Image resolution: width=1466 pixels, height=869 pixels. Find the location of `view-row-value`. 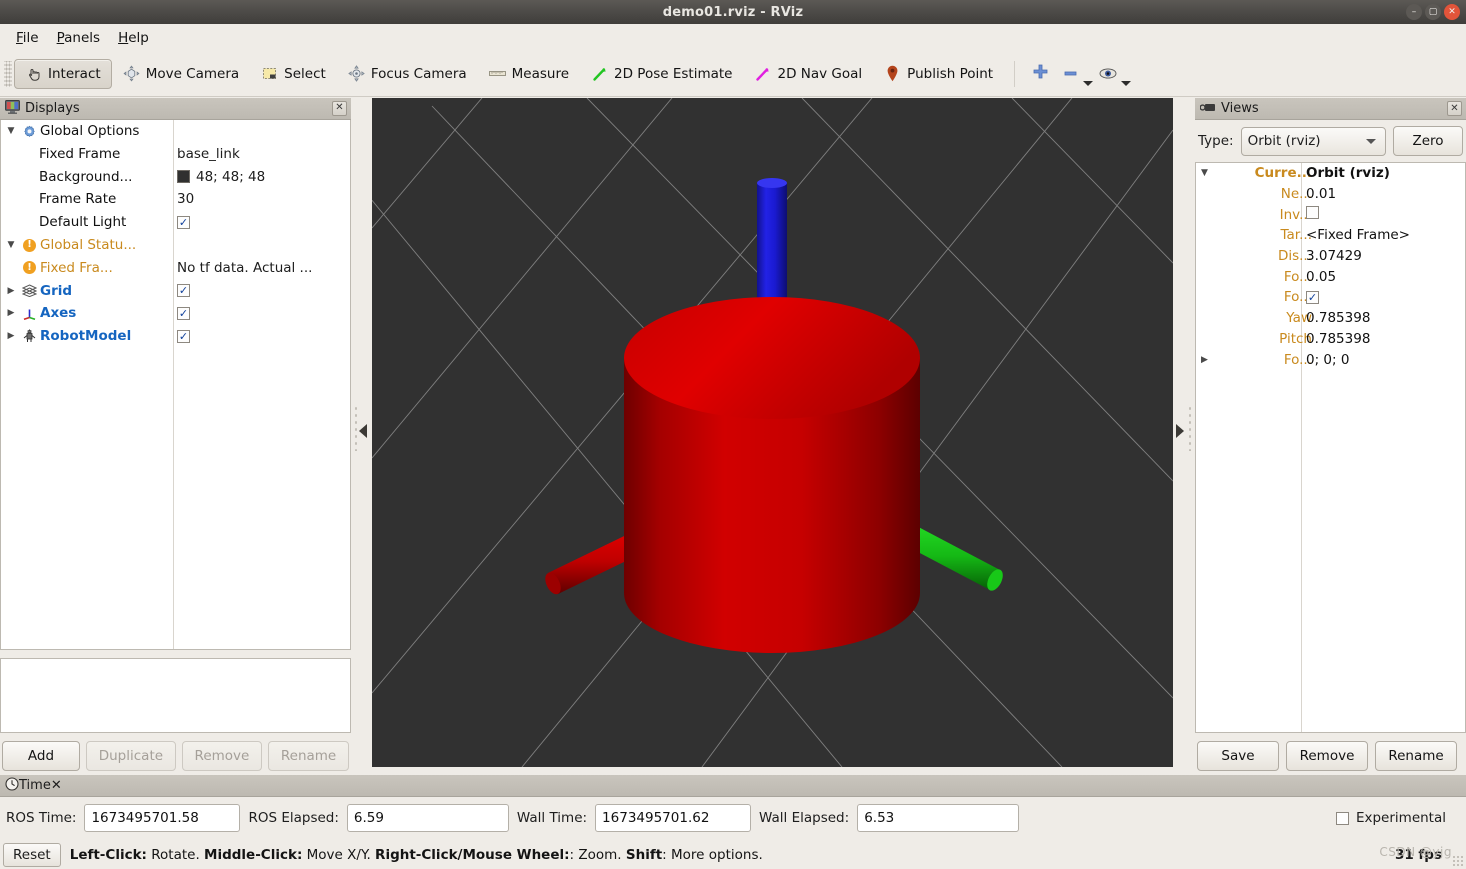

view-row-value is located at coordinates (1312, 214).